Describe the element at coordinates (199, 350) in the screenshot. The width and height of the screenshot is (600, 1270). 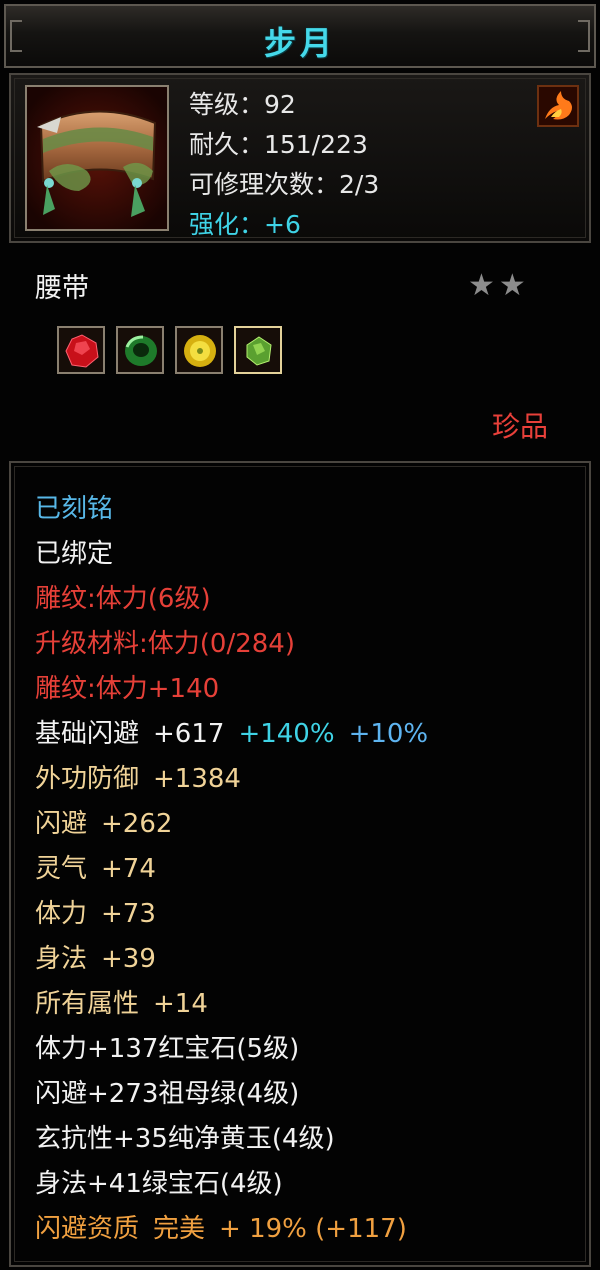
I see `yellow-jade-gem-icon` at that location.